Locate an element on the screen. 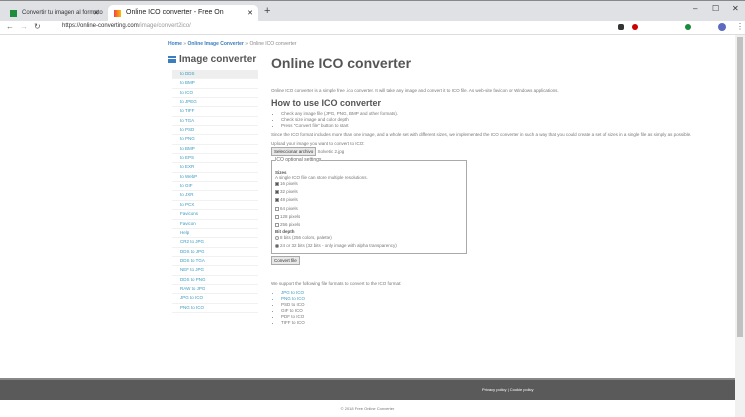  close-window-icon: ✕ is located at coordinates (735, 8).